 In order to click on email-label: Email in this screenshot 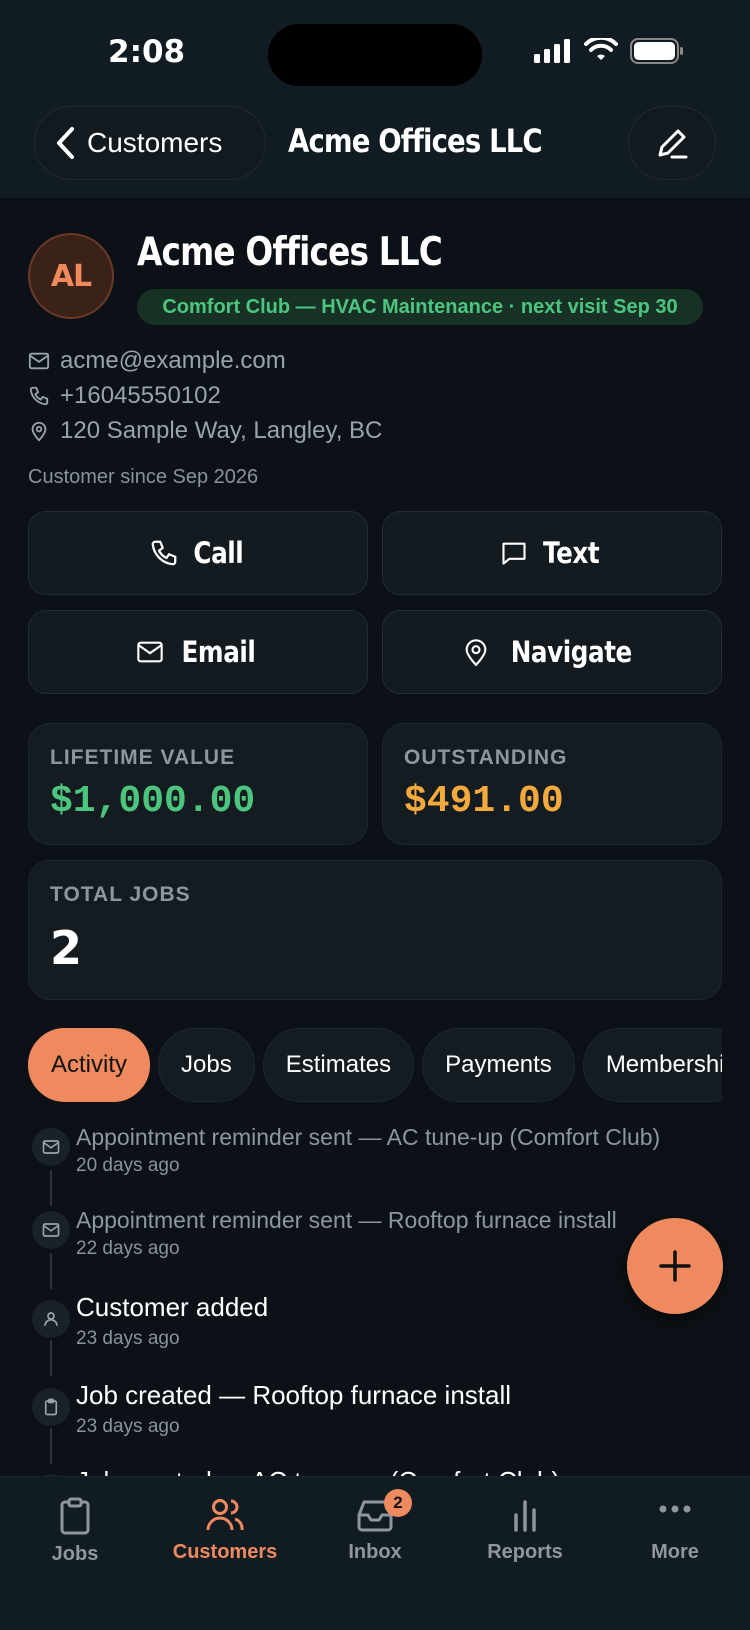, I will do `click(218, 652)`.